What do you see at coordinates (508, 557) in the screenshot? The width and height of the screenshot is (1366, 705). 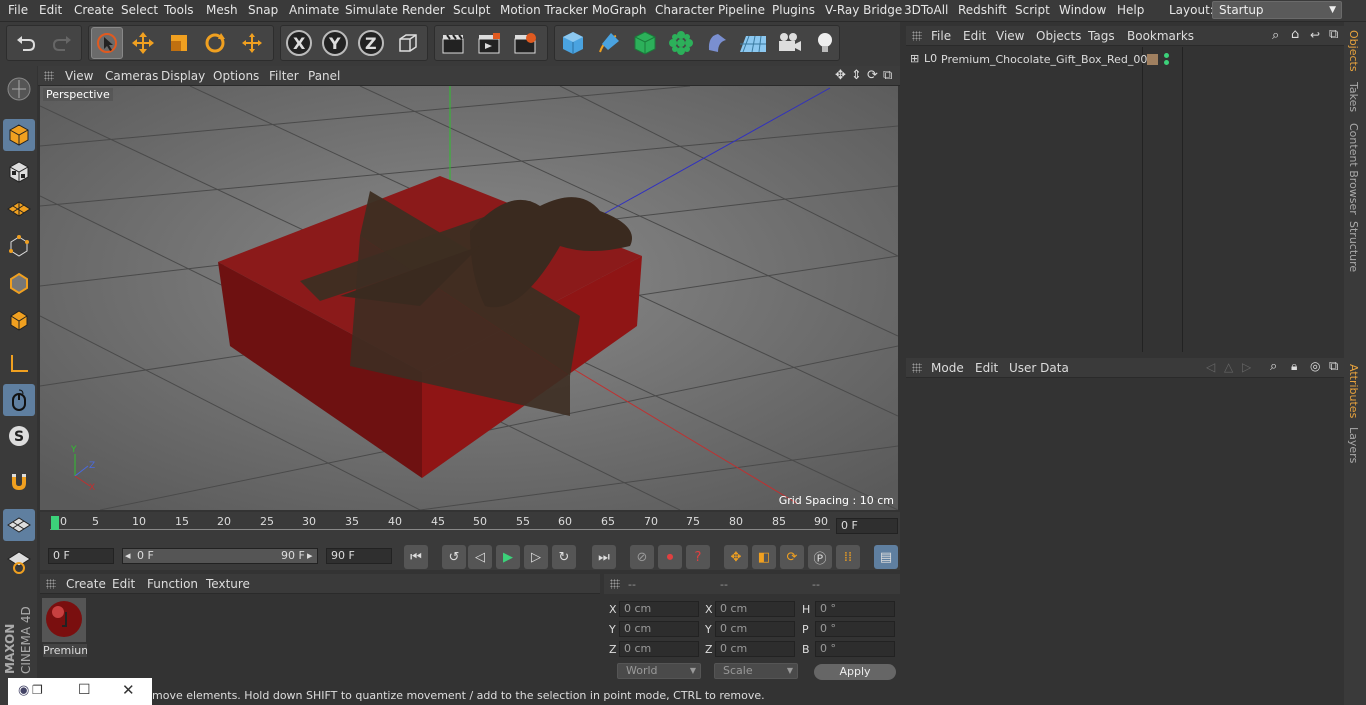 I see `play-button: ▶` at bounding box center [508, 557].